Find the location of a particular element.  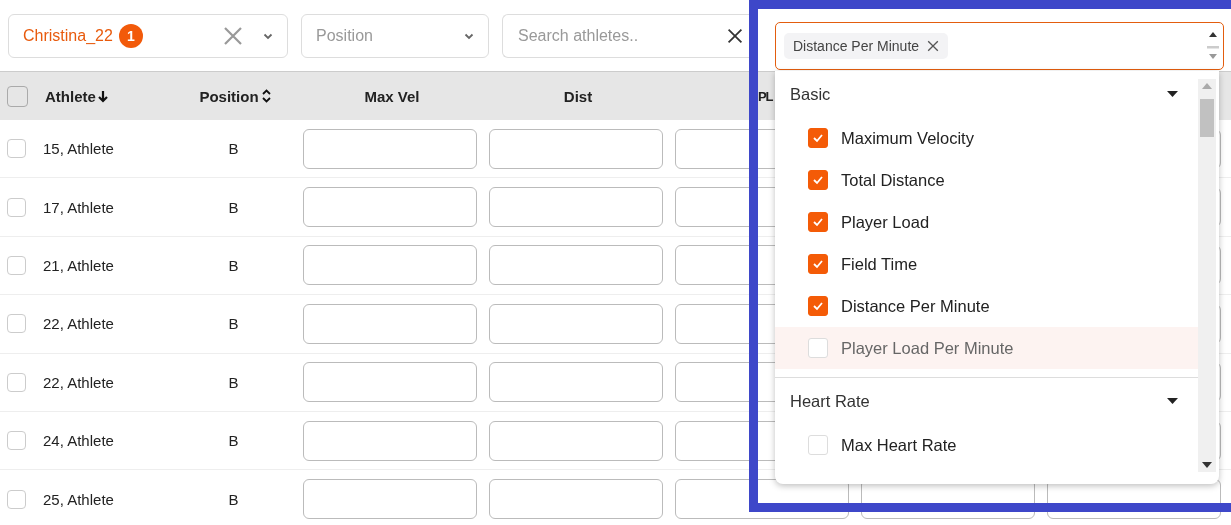

athlete-select: Christina_22 1 is located at coordinates (148, 36).